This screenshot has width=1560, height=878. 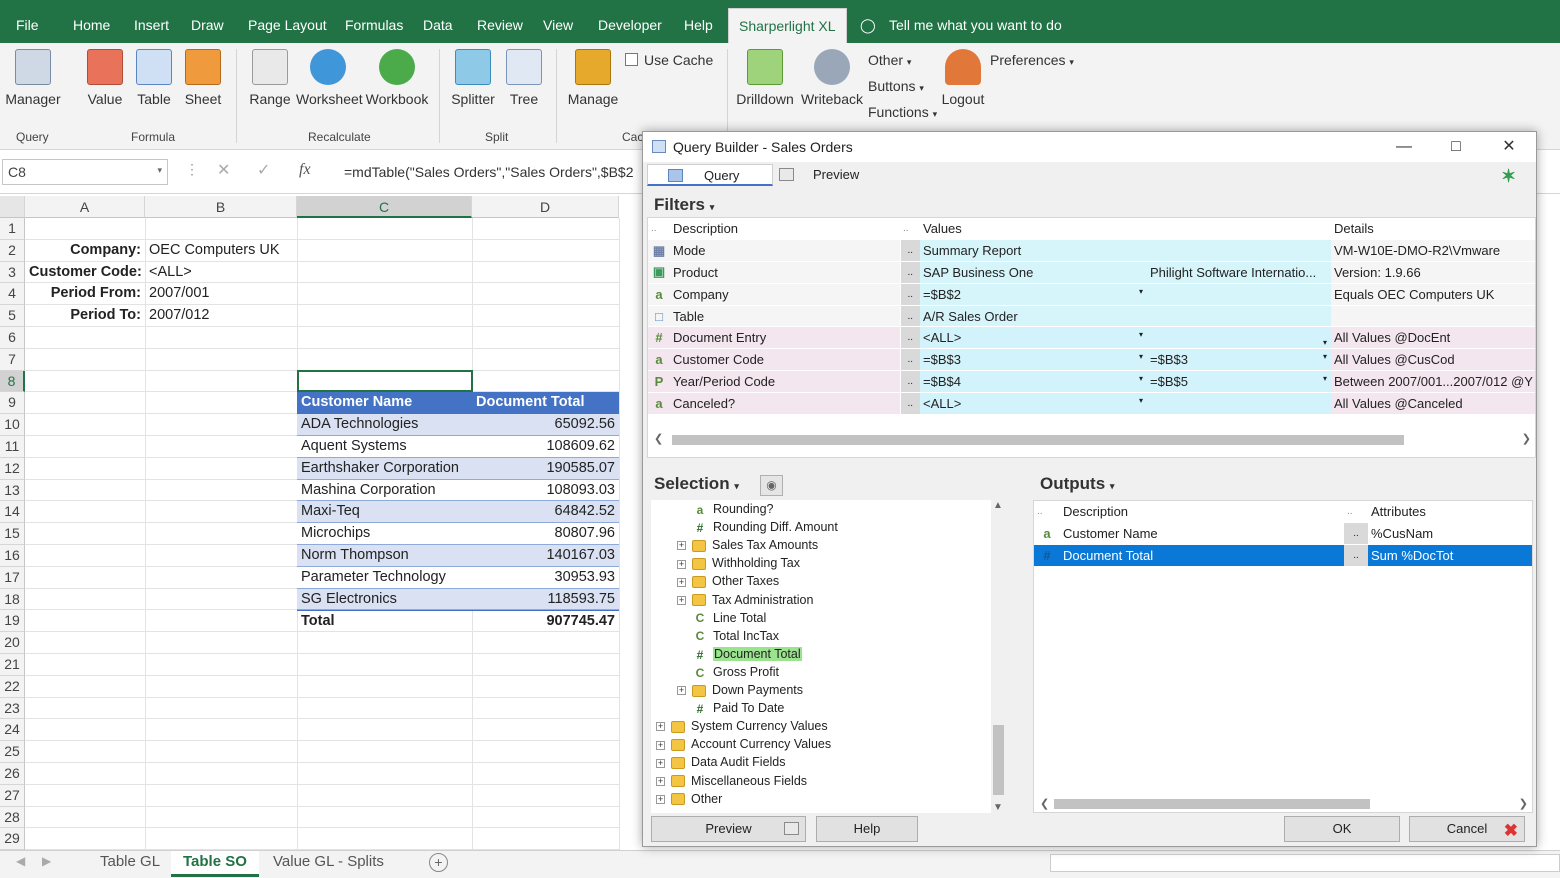 What do you see at coordinates (221, 273) in the screenshot?
I see `param-value: <ALL>` at bounding box center [221, 273].